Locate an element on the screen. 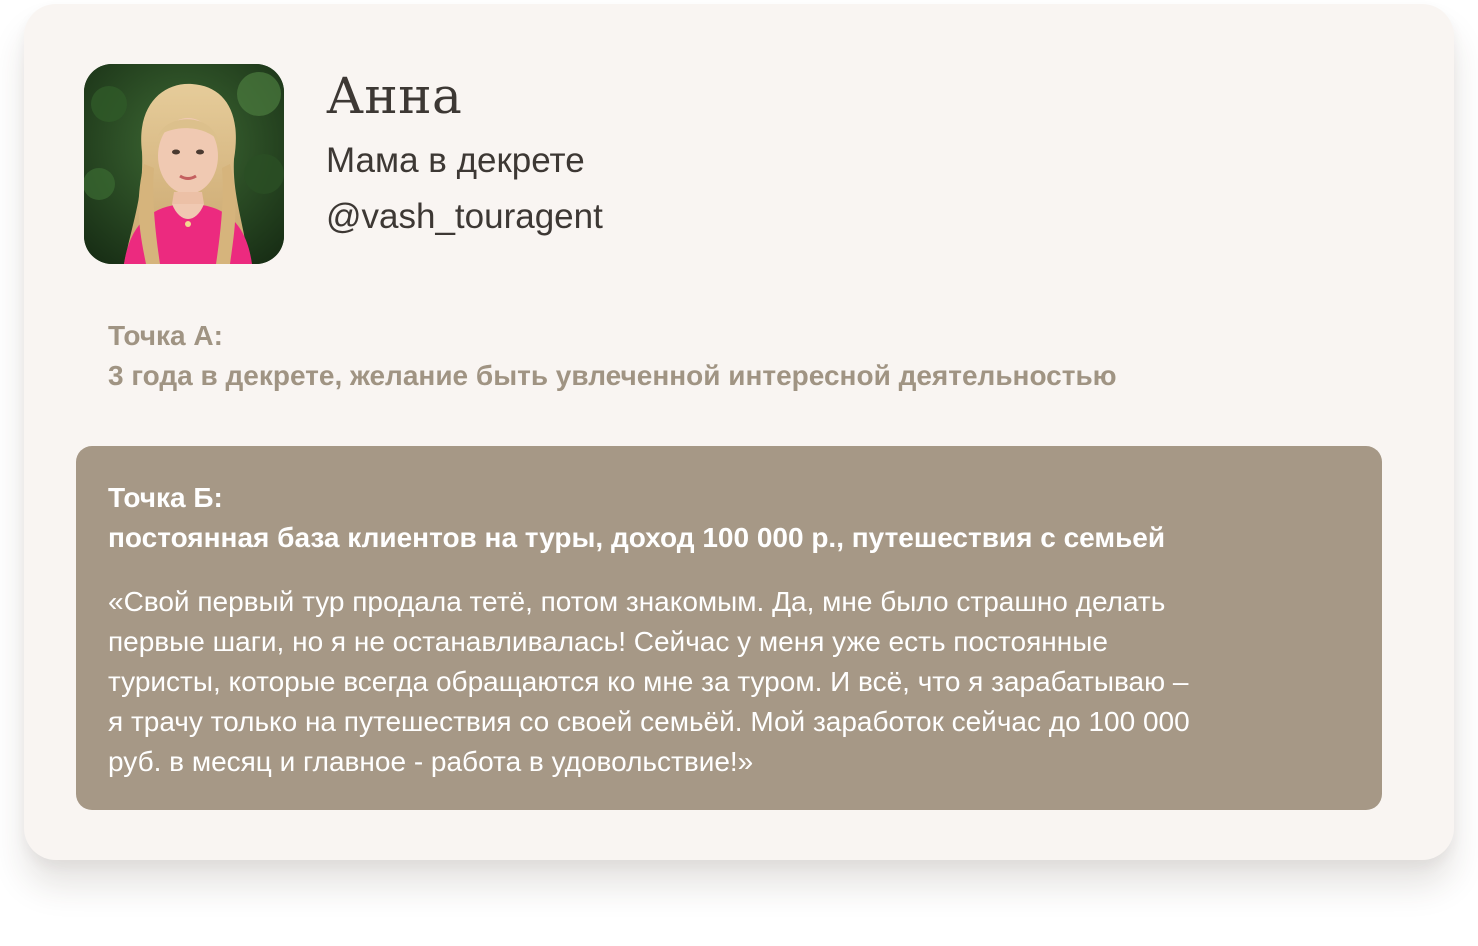  point-b-label: Точка Б: is located at coordinates (165, 497).